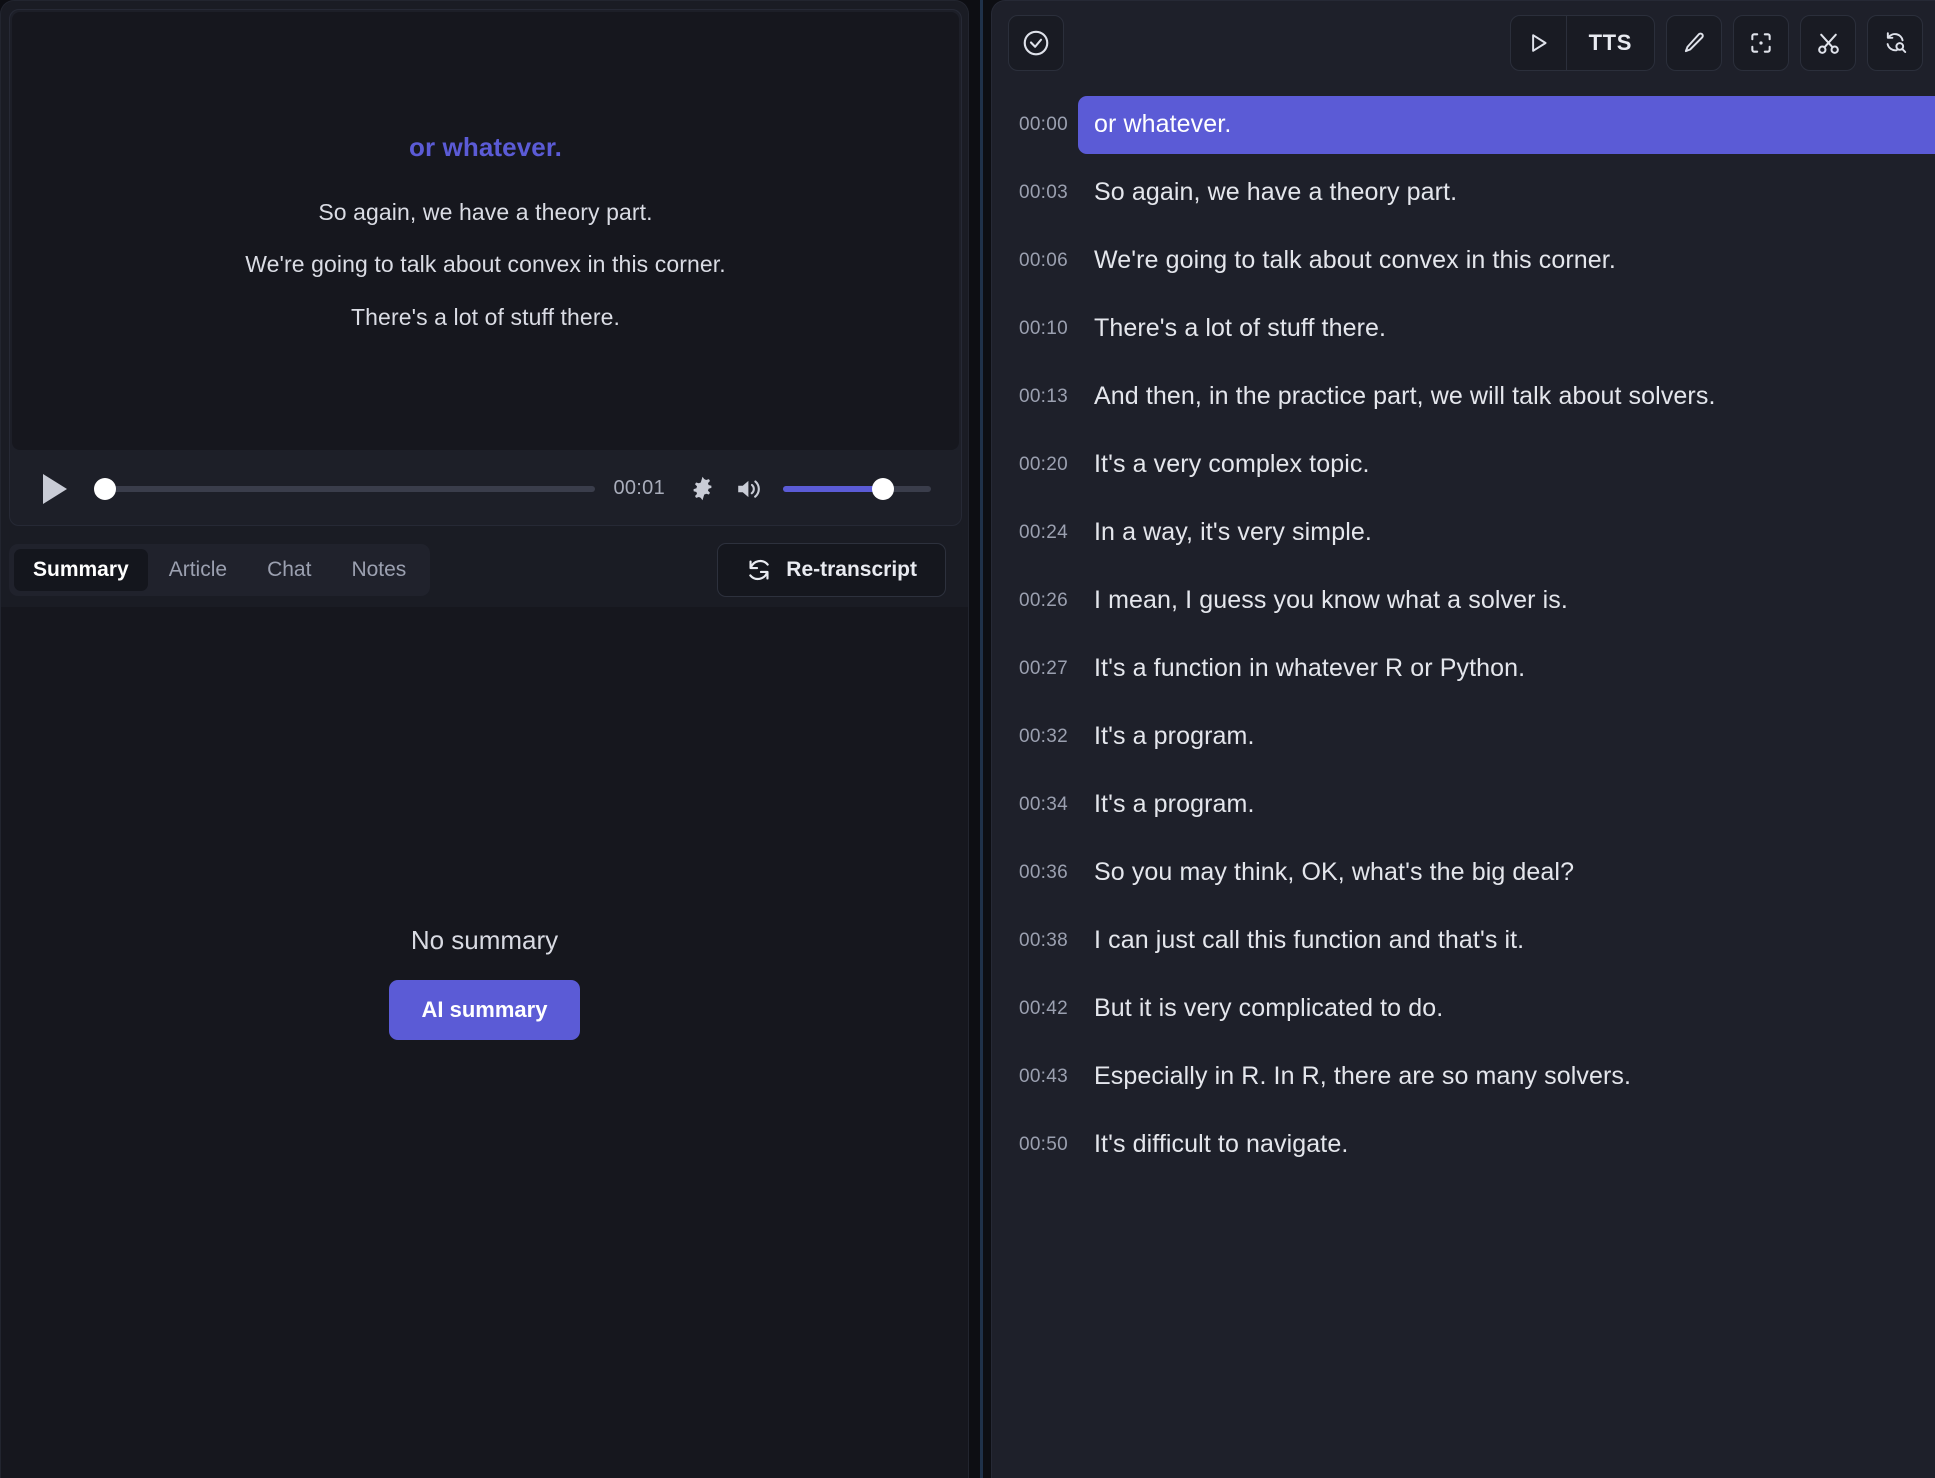 This screenshot has width=1935, height=1478. What do you see at coordinates (1506, 1008) in the screenshot?
I see `transcript-text: But it is very complicated to do.` at bounding box center [1506, 1008].